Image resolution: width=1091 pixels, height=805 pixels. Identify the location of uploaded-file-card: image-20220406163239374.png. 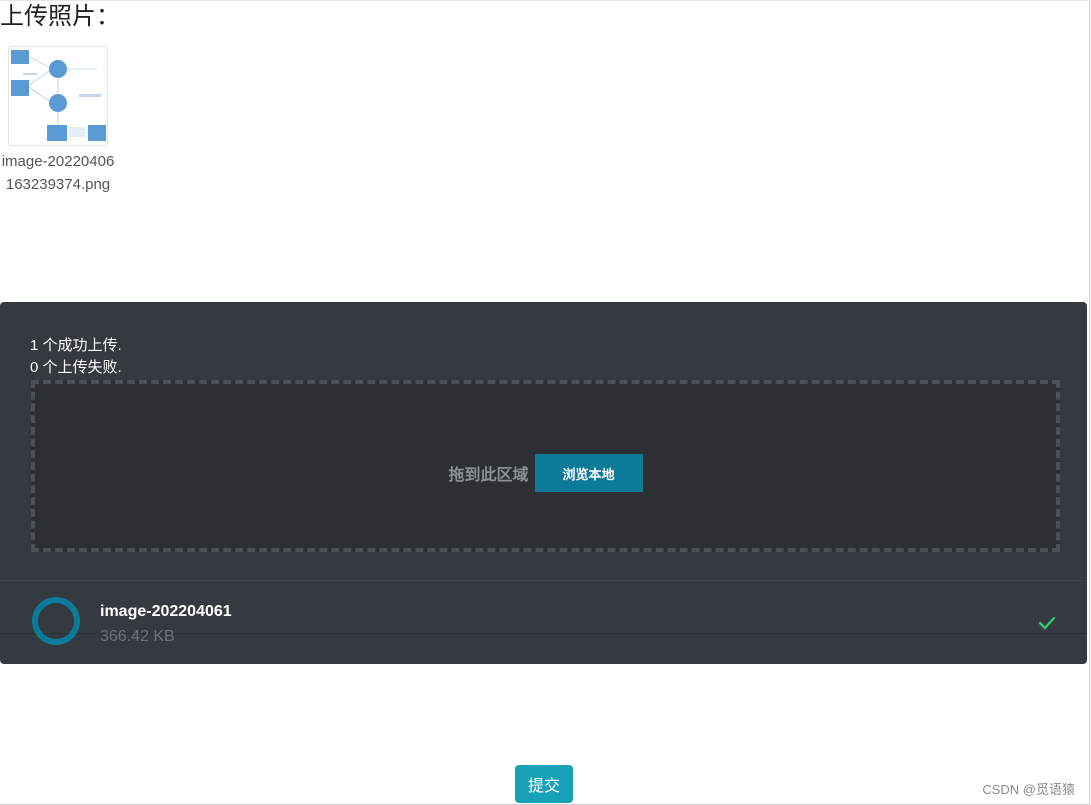
(58, 121).